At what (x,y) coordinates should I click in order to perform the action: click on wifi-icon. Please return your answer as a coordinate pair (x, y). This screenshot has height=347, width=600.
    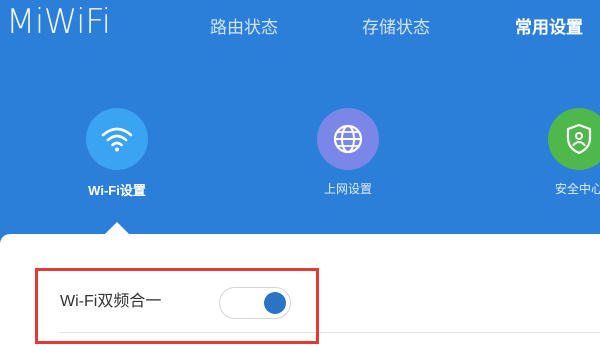
    Looking at the image, I should click on (117, 139).